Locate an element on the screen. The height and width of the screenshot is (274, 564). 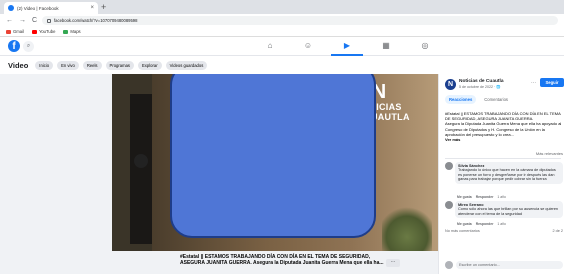
friends-icon: ☺ is located at coordinates (308, 46).